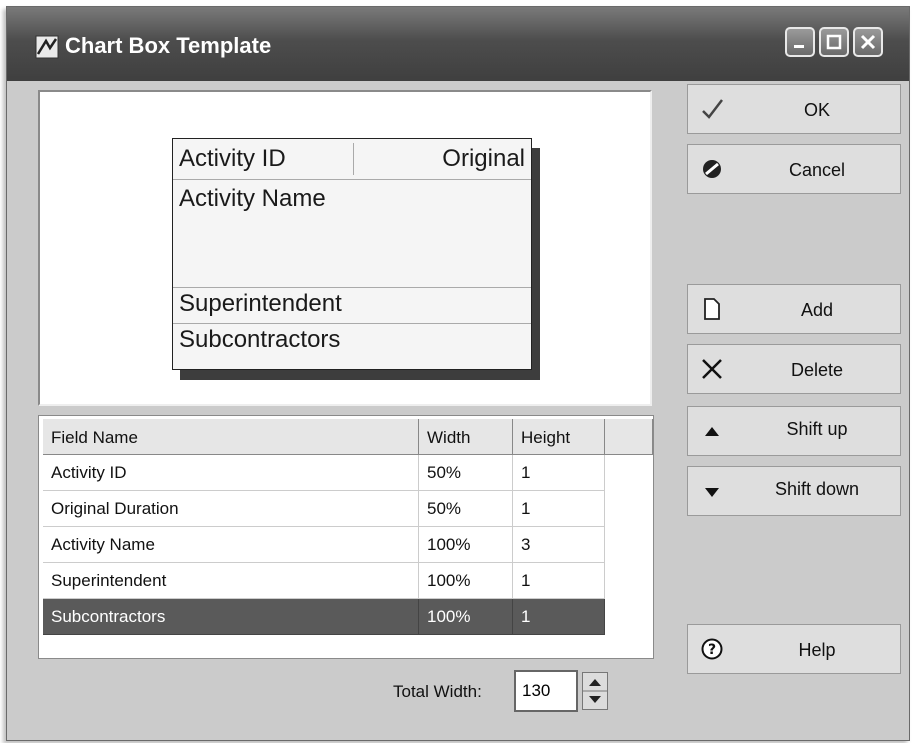  What do you see at coordinates (231, 509) in the screenshot?
I see `cell-field: Original Duration` at bounding box center [231, 509].